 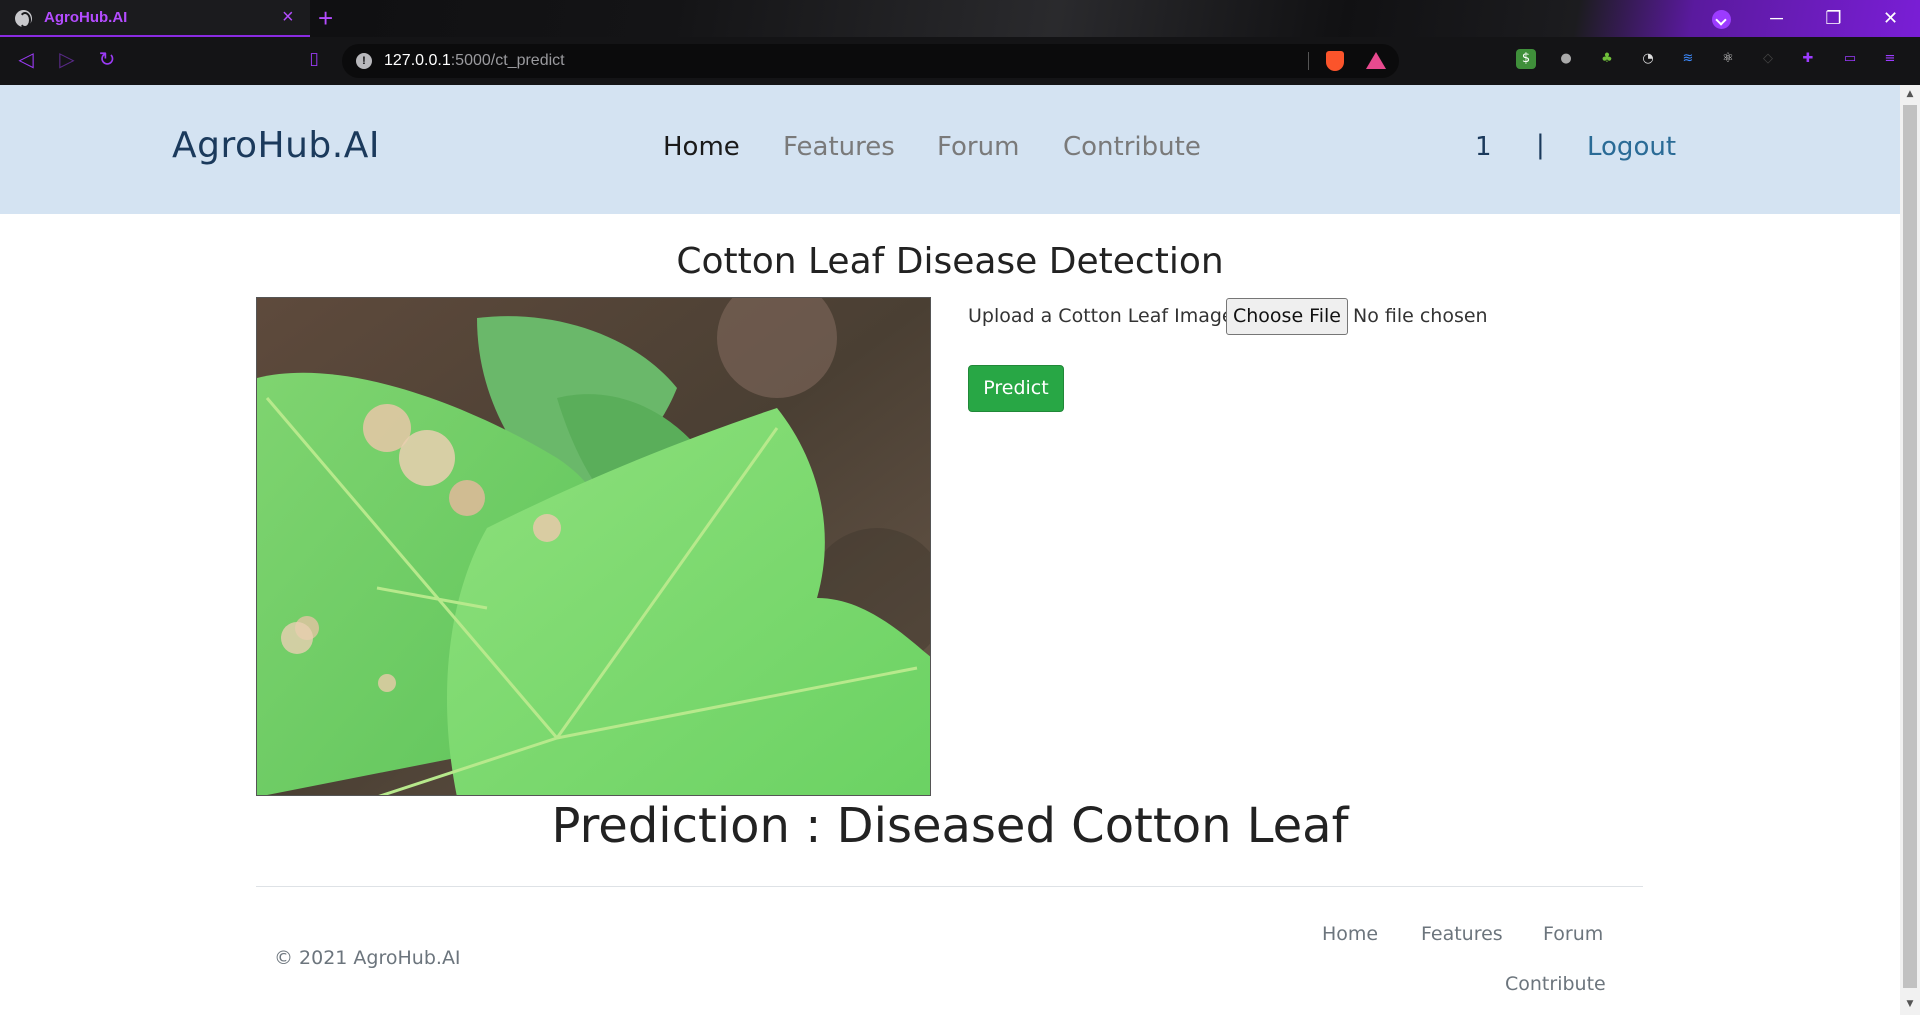 What do you see at coordinates (364, 61) in the screenshot?
I see `info-icon: !` at bounding box center [364, 61].